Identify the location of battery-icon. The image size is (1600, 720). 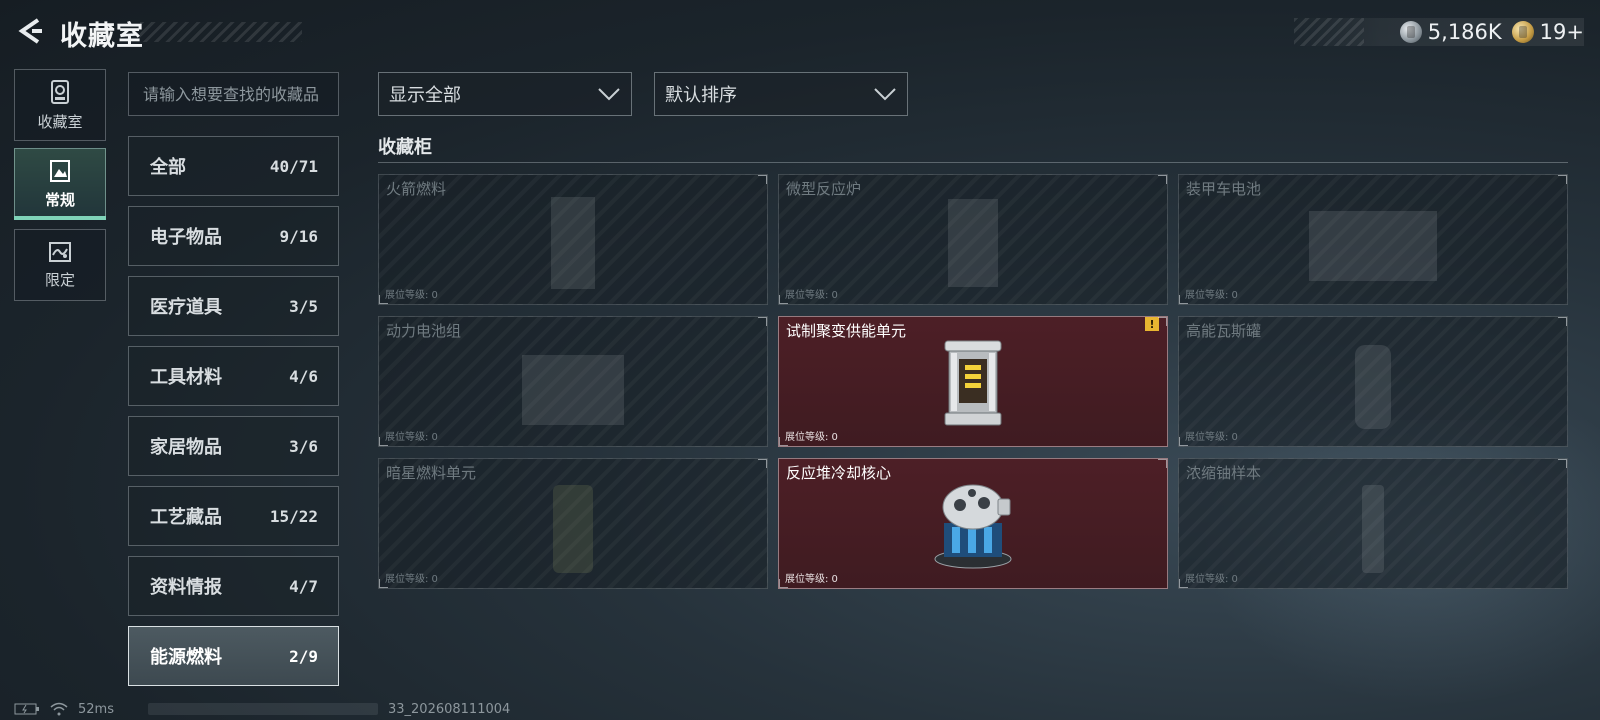
(26, 709).